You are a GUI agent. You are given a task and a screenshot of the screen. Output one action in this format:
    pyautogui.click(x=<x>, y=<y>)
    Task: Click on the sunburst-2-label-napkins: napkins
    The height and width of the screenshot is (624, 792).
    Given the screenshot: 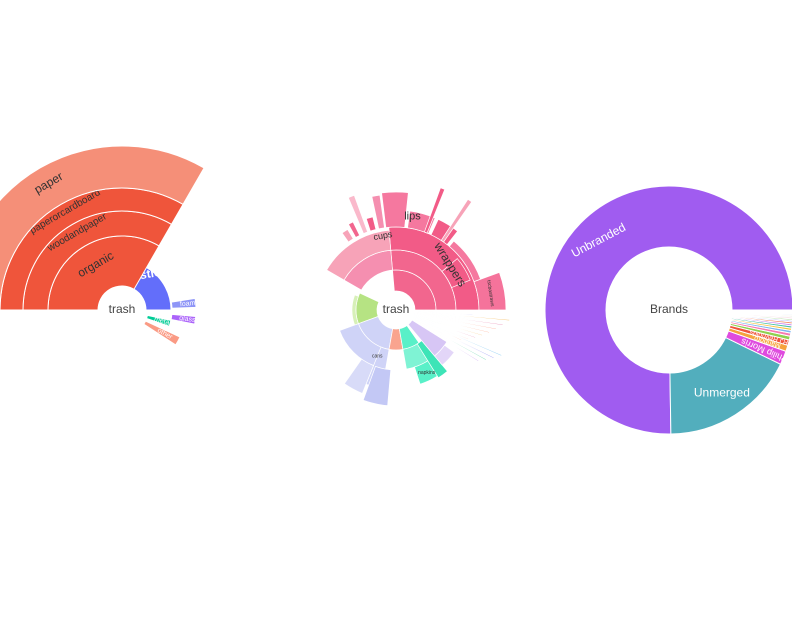 What is the action you would take?
    pyautogui.click(x=427, y=373)
    